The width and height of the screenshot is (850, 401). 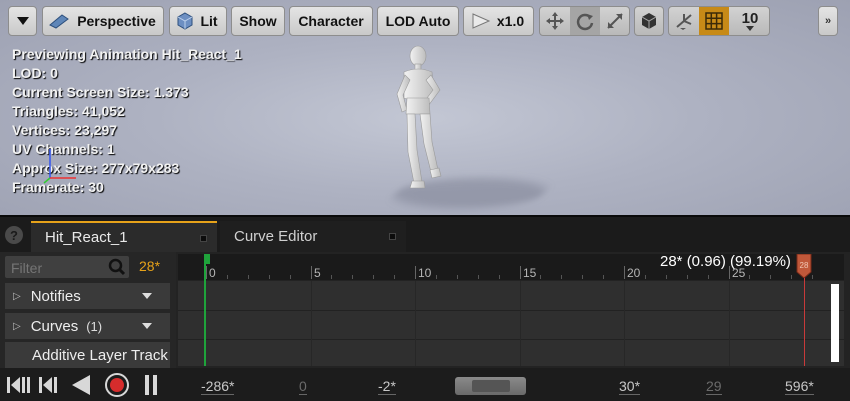 What do you see at coordinates (317, 273) in the screenshot?
I see `ruler-tick-label: 5` at bounding box center [317, 273].